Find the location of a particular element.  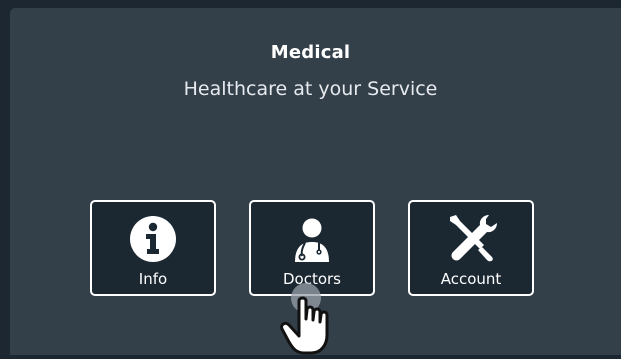

info-button: Info is located at coordinates (153, 248).